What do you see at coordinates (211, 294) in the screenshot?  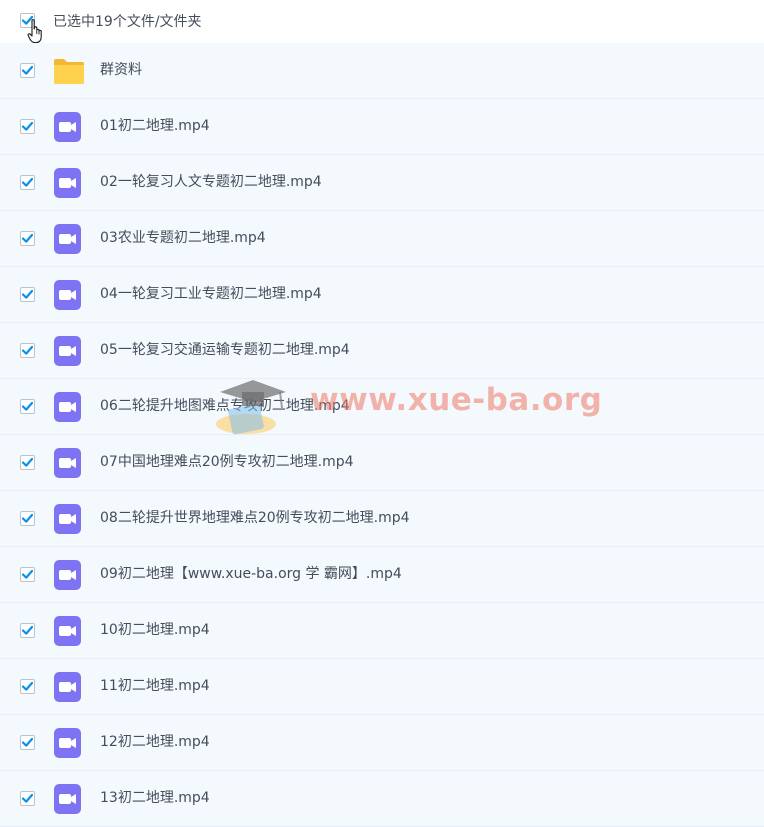 I see `file-name: 04一轮复习工业专题初二地理.mp4` at bounding box center [211, 294].